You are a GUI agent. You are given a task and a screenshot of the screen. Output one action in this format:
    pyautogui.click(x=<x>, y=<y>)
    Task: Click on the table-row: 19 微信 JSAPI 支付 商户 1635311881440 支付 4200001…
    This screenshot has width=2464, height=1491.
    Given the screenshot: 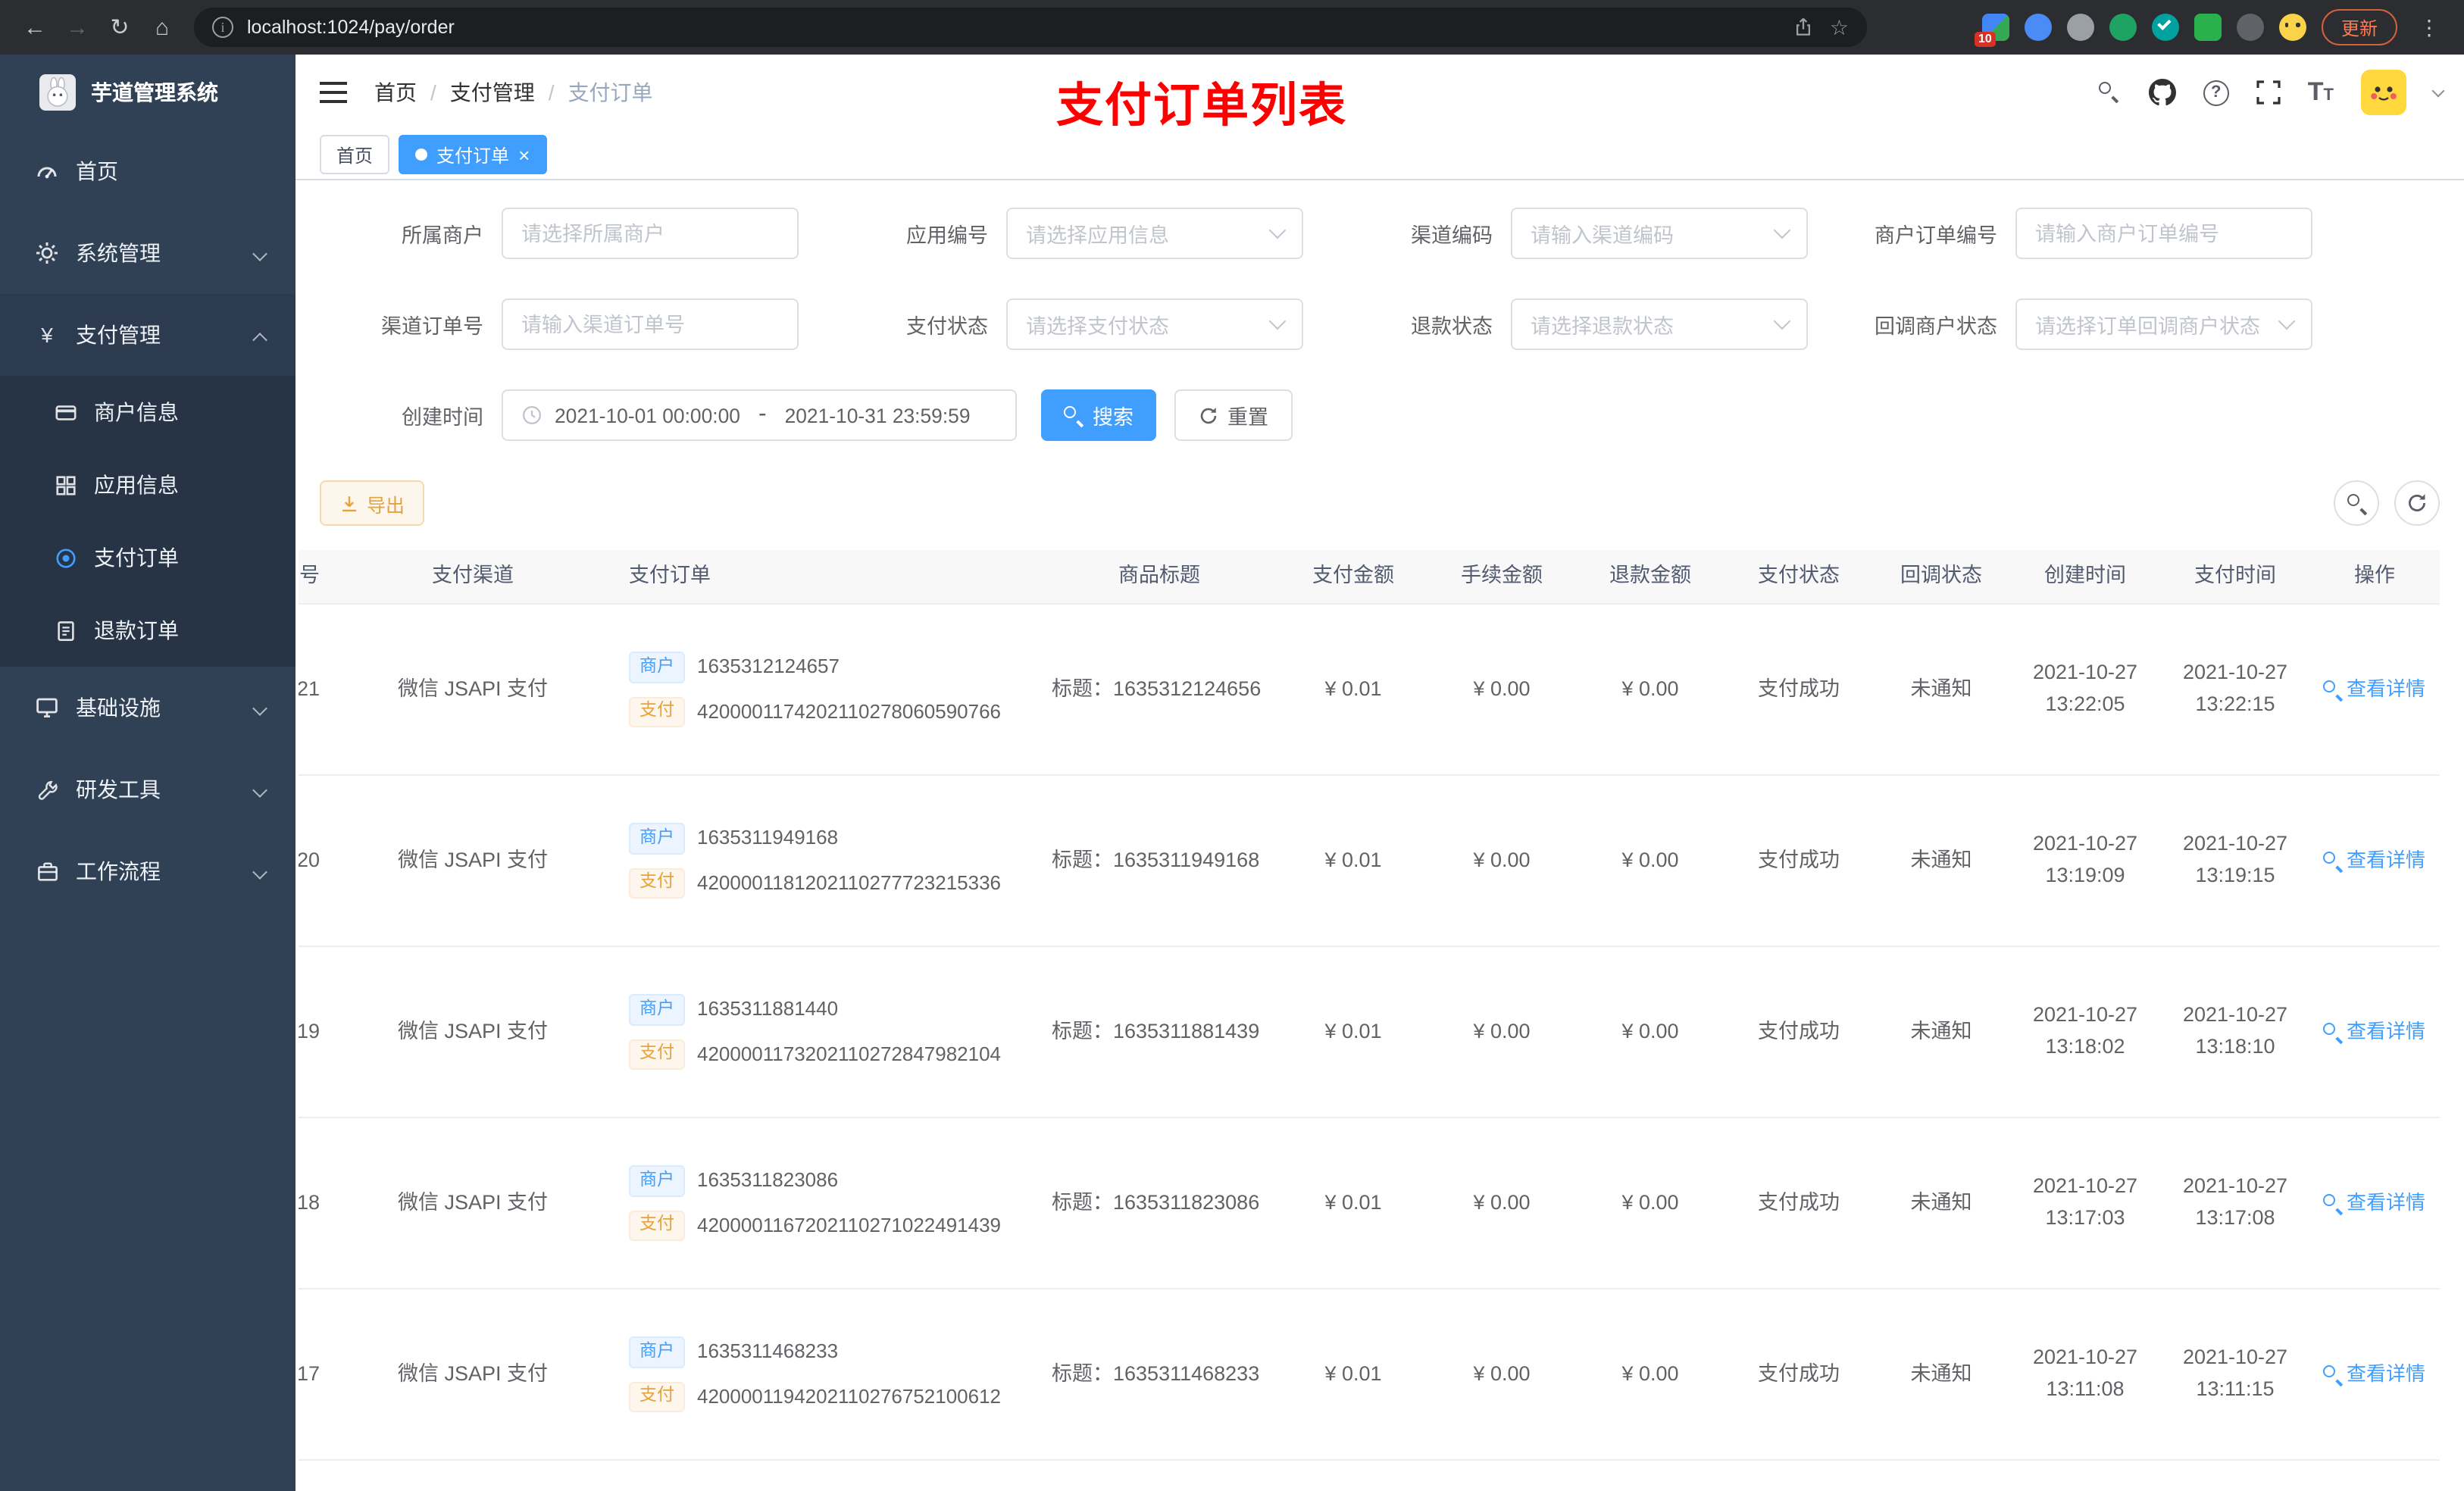 What is the action you would take?
    pyautogui.click(x=1369, y=1032)
    